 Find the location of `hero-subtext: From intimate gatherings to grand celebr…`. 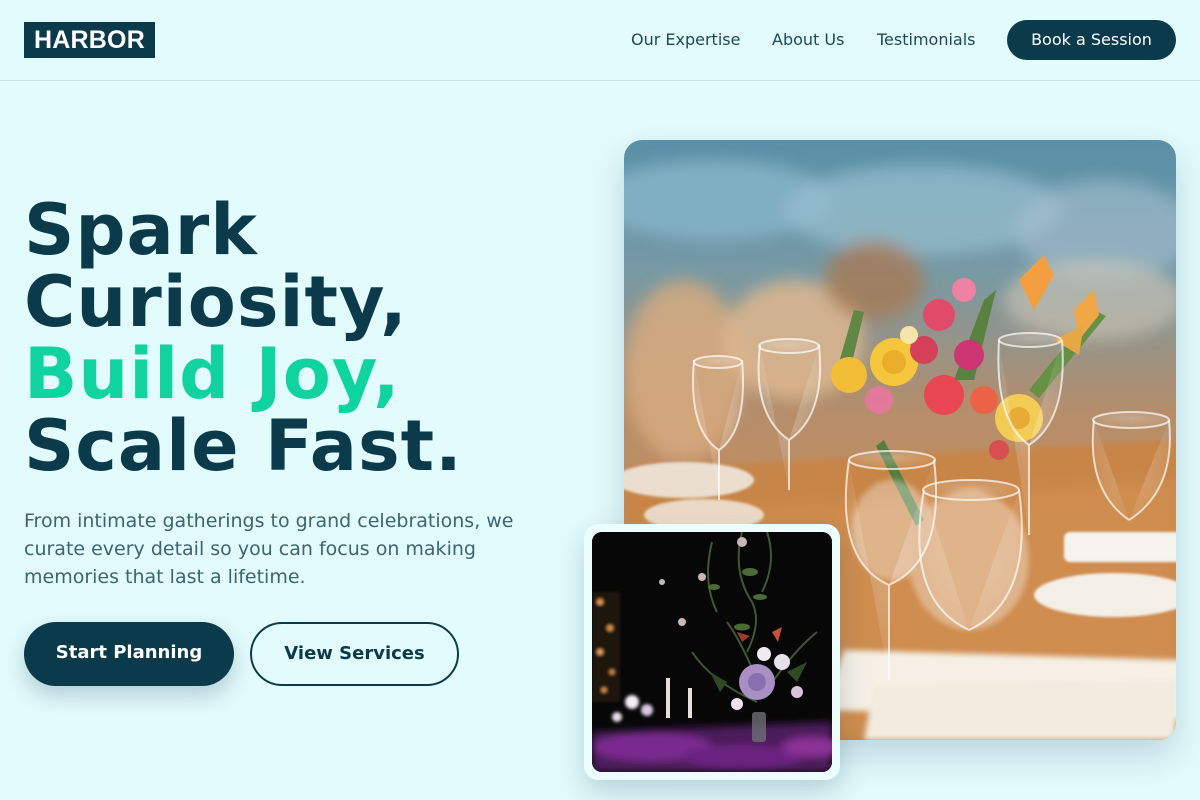

hero-subtext: From intimate gatherings to grand celebr… is located at coordinates (269, 549).